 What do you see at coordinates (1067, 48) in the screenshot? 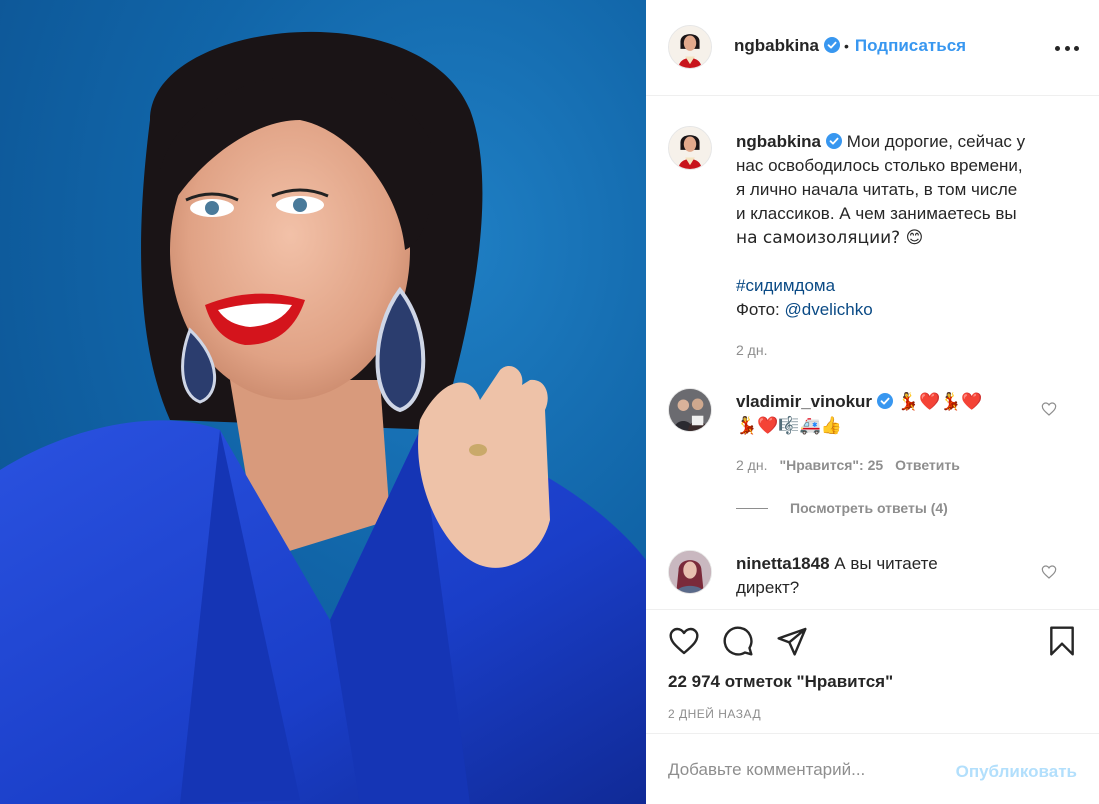
I see `more-options-icon` at bounding box center [1067, 48].